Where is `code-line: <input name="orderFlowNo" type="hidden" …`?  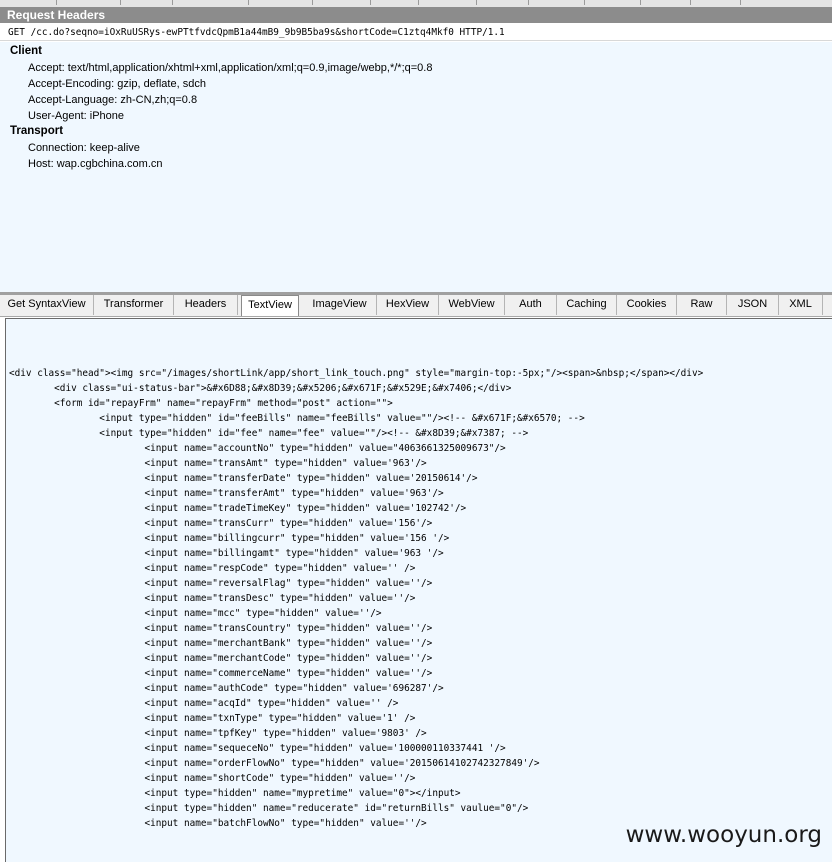
code-line: <input name="orderFlowNo" type="hidden" … is located at coordinates (274, 763).